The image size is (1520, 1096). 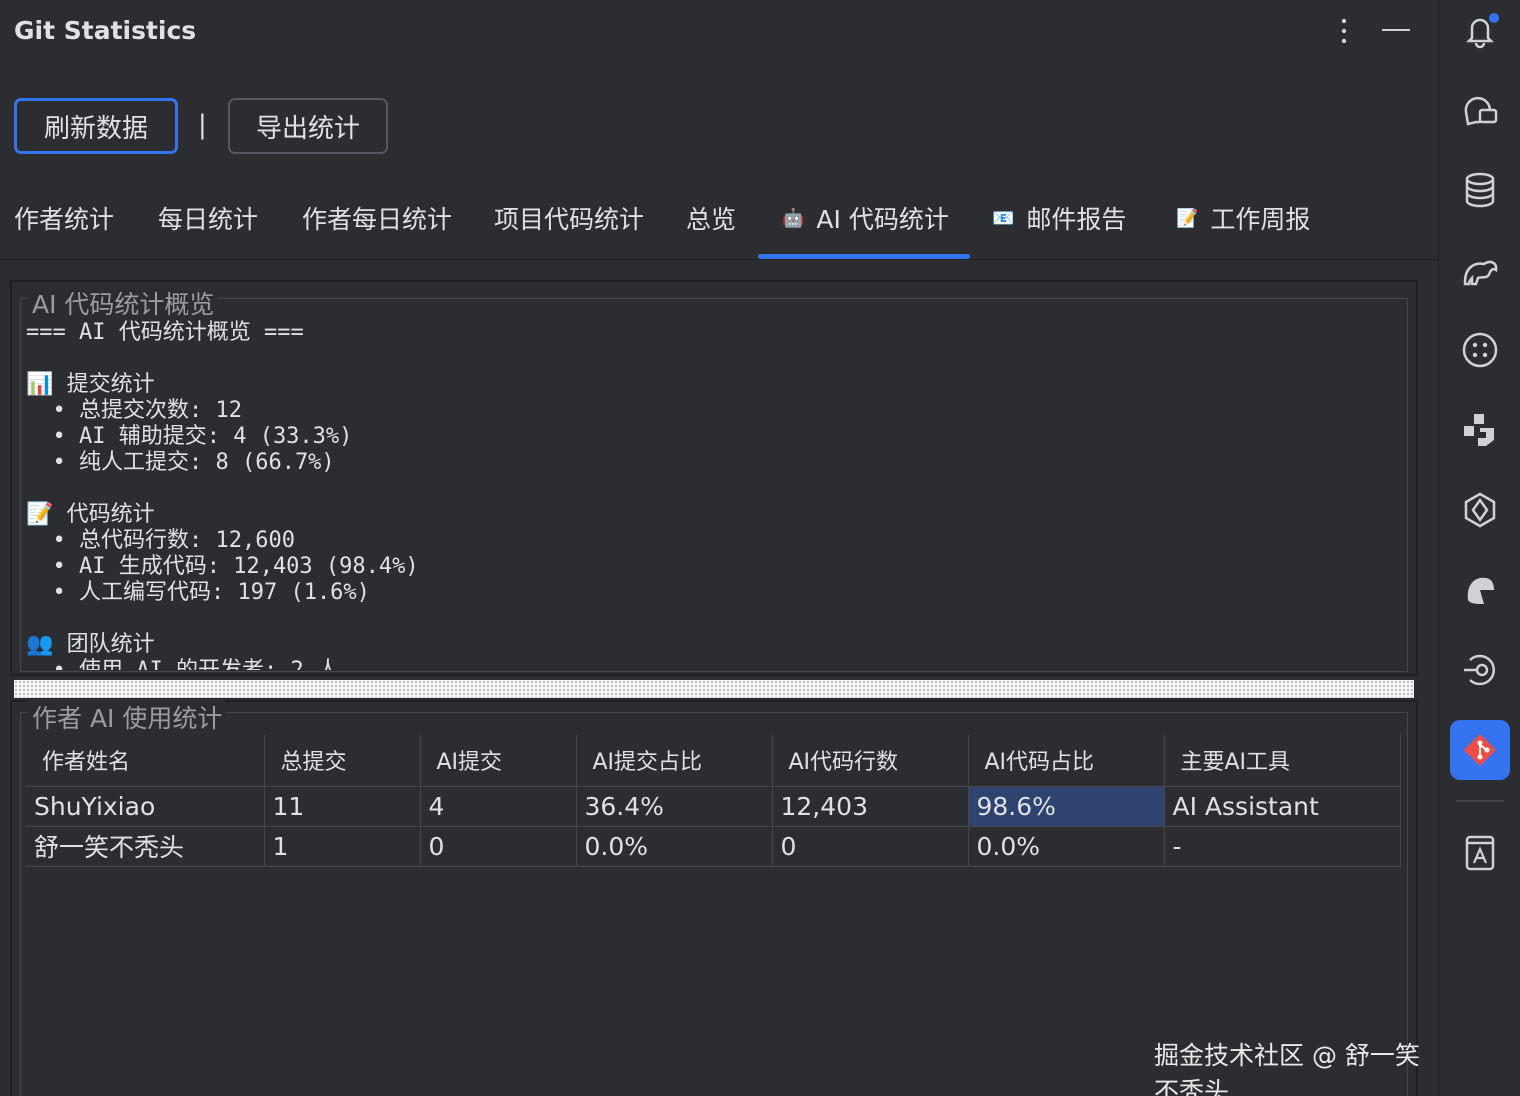 I want to click on translate-icon, so click(x=1480, y=852).